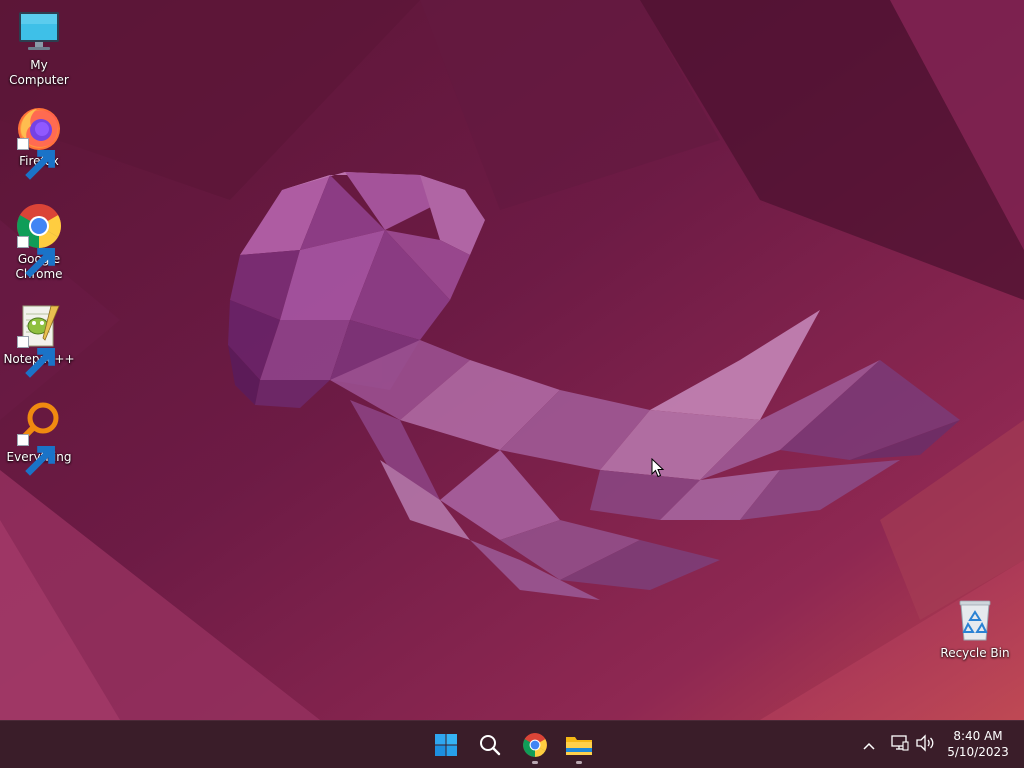 This screenshot has height=768, width=1024. What do you see at coordinates (658, 468) in the screenshot?
I see `mouse-cursor-icon` at bounding box center [658, 468].